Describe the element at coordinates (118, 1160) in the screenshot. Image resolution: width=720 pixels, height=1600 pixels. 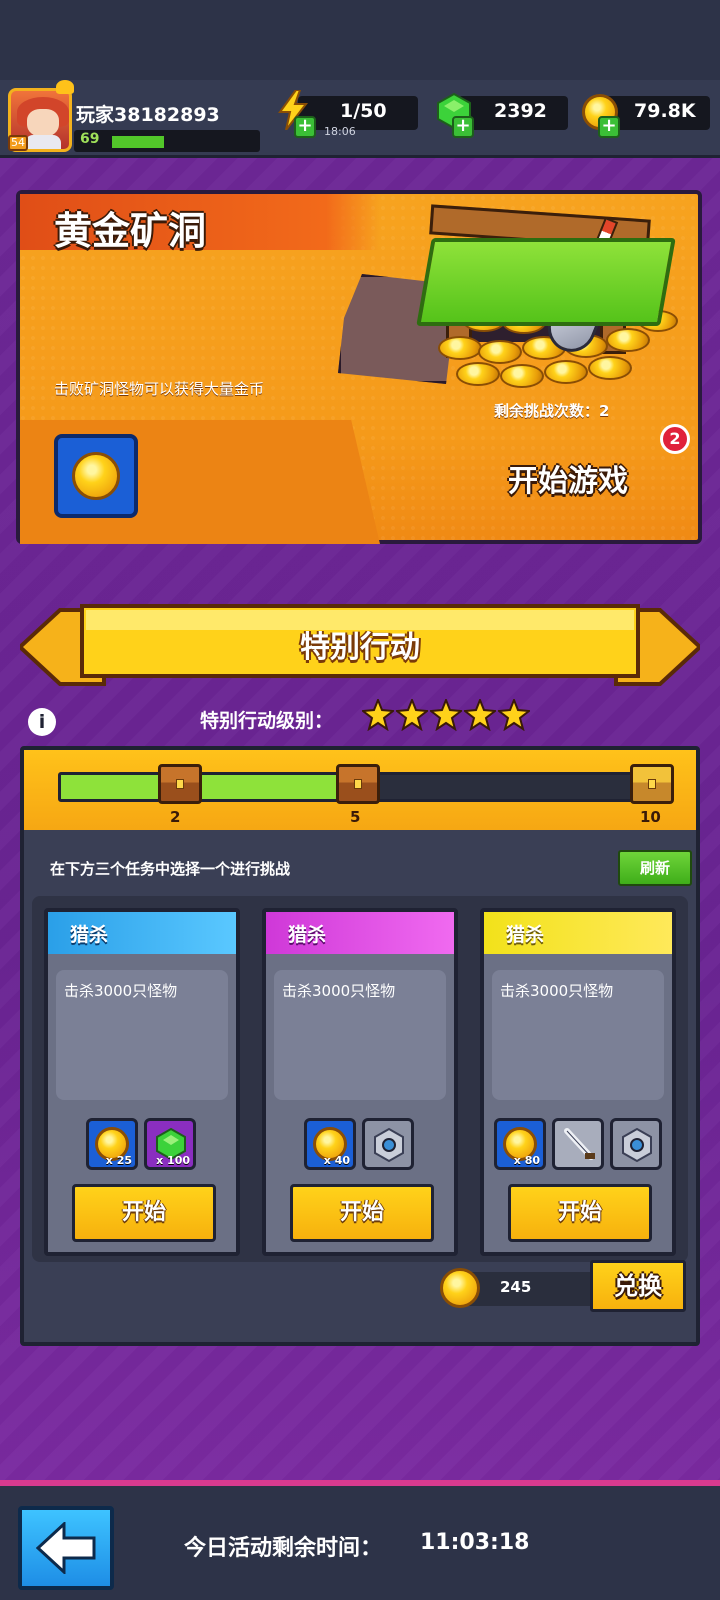
I see `reward-qty: x 25` at that location.